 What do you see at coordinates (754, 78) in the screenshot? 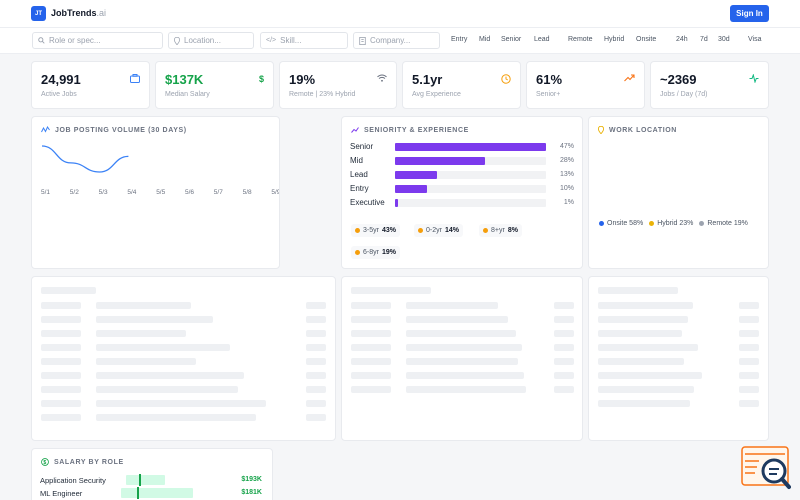
I see `pulse-icon` at bounding box center [754, 78].